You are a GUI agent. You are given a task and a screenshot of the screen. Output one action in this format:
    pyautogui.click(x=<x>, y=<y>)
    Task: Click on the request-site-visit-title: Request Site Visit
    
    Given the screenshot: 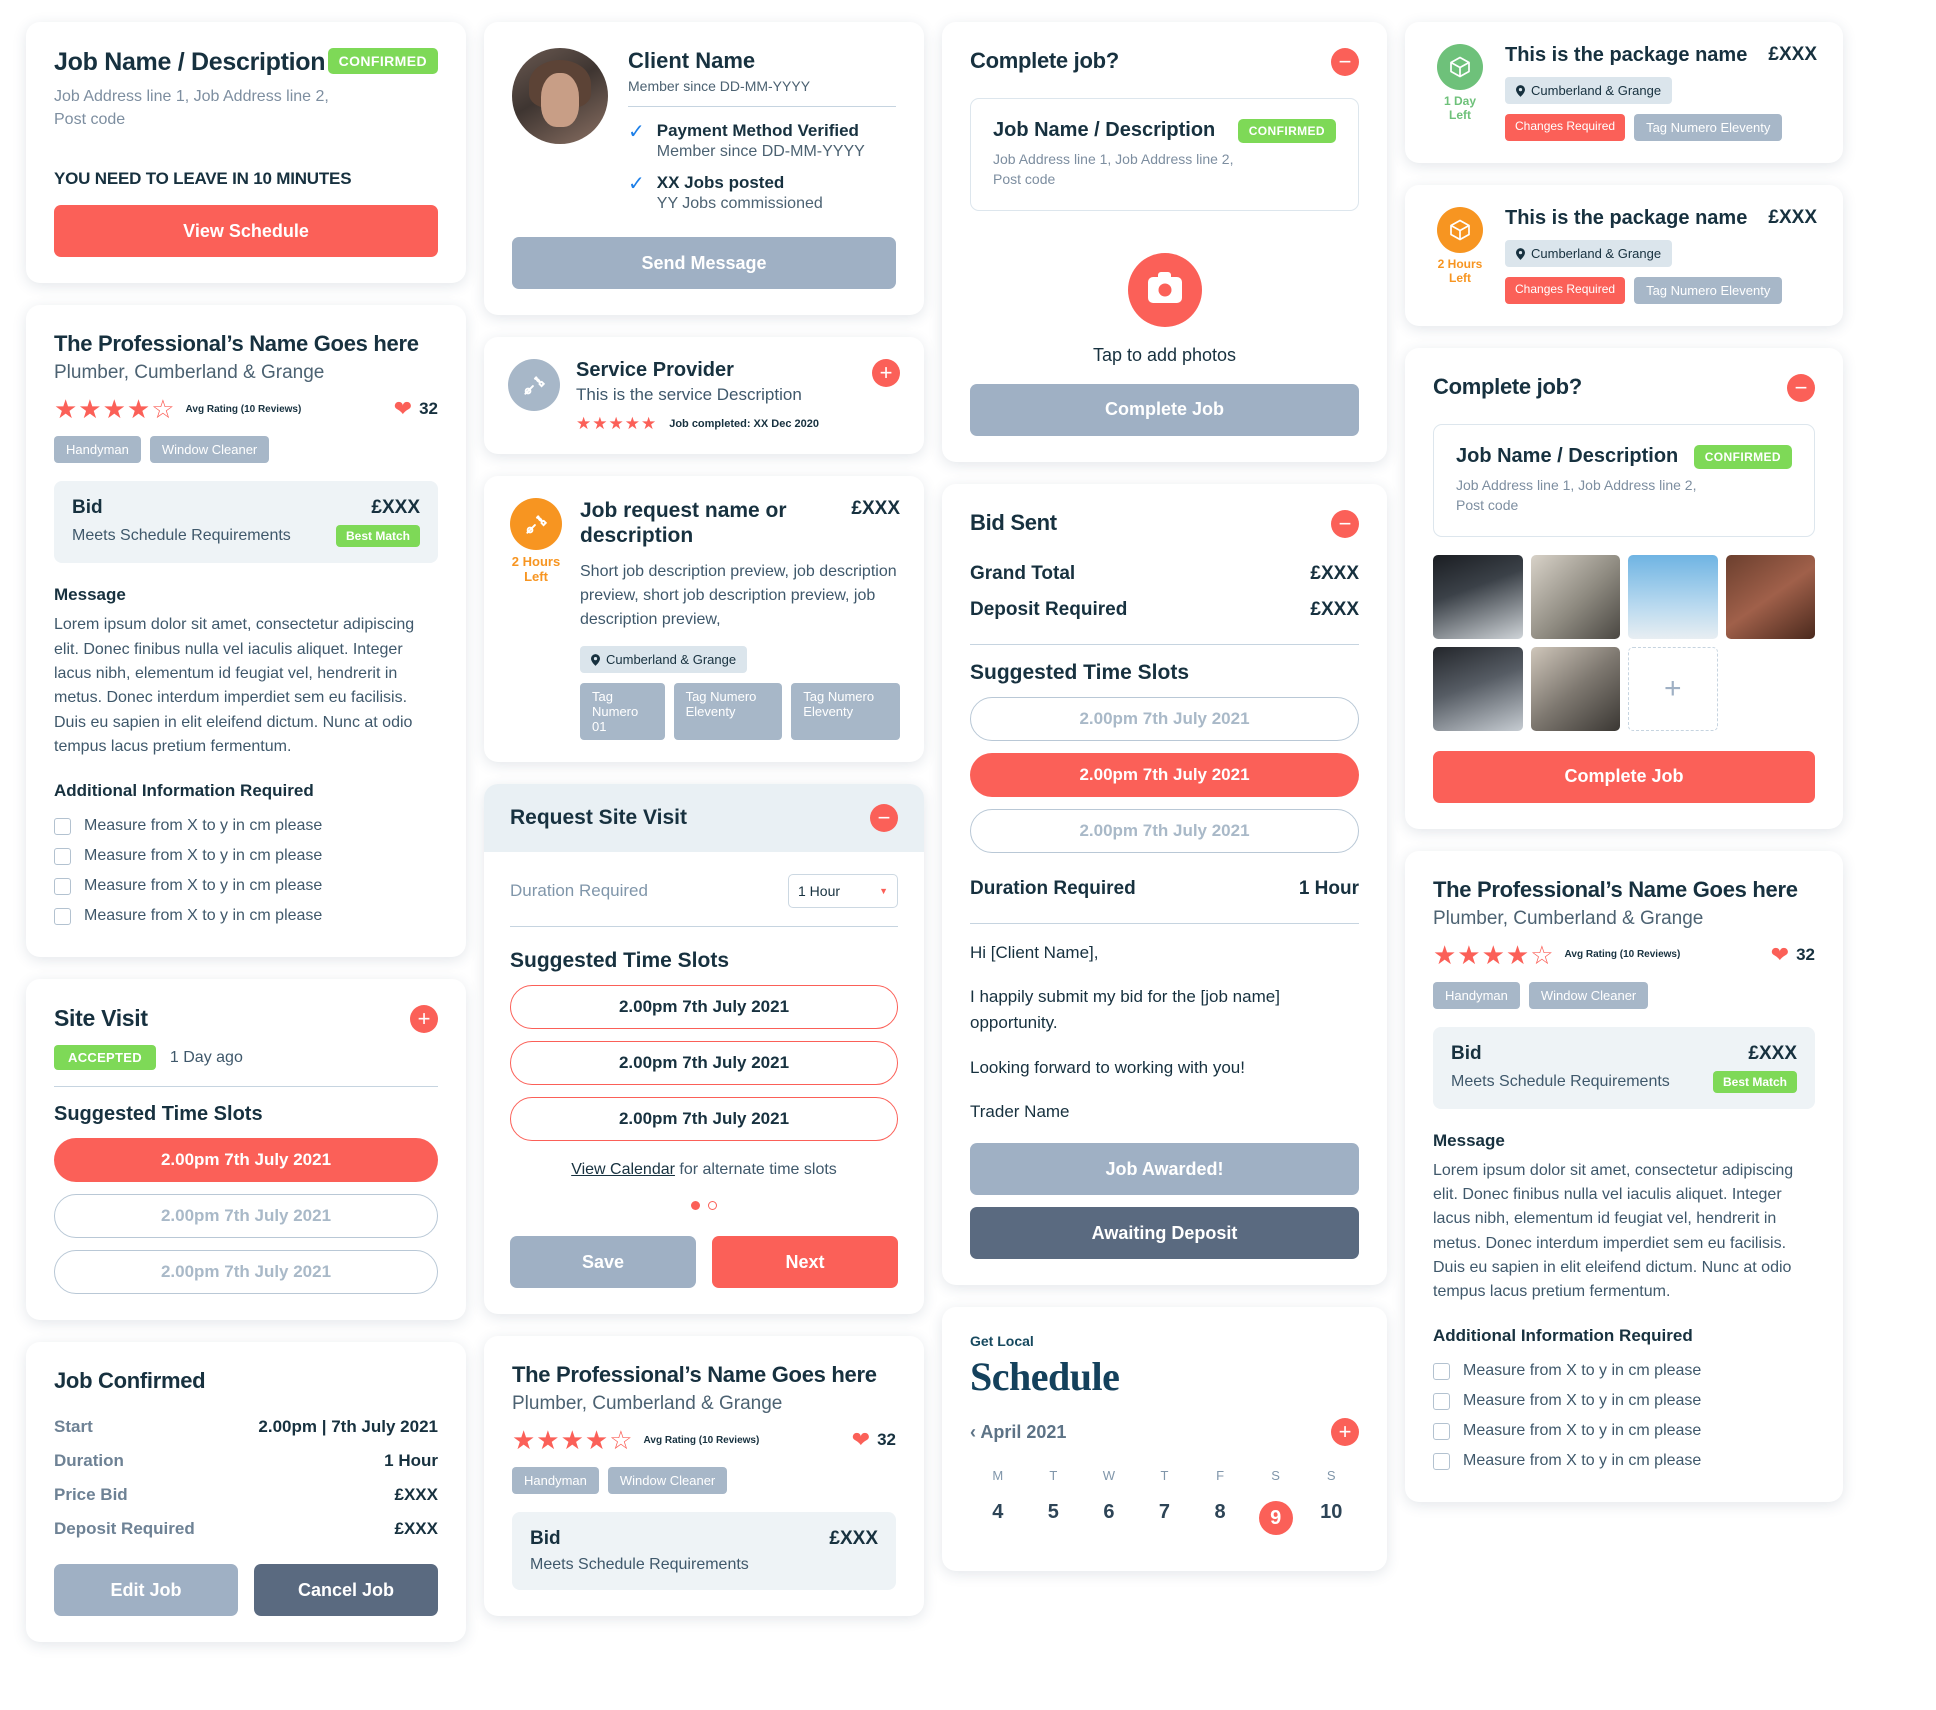 What is the action you would take?
    pyautogui.click(x=599, y=818)
    